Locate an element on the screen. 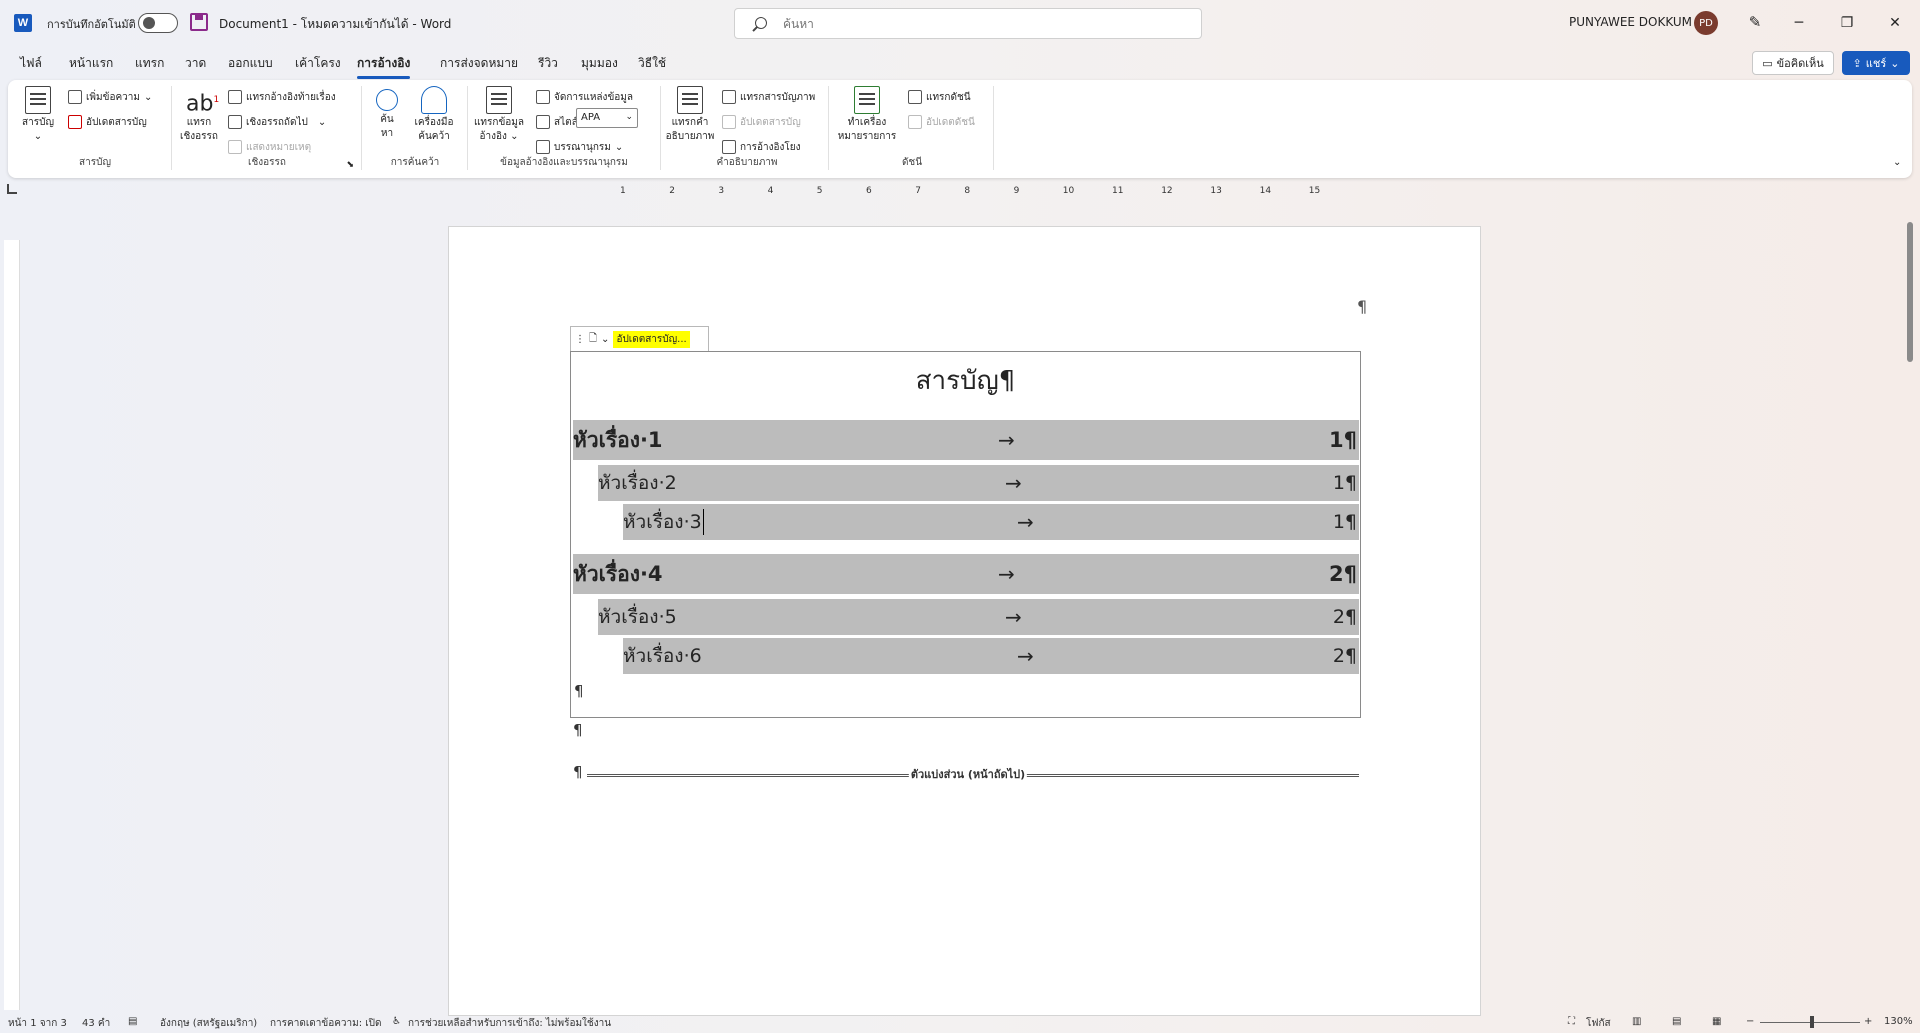 Image resolution: width=1920 pixels, height=1033 pixels. tab-review: รีวิว is located at coordinates (548, 63).